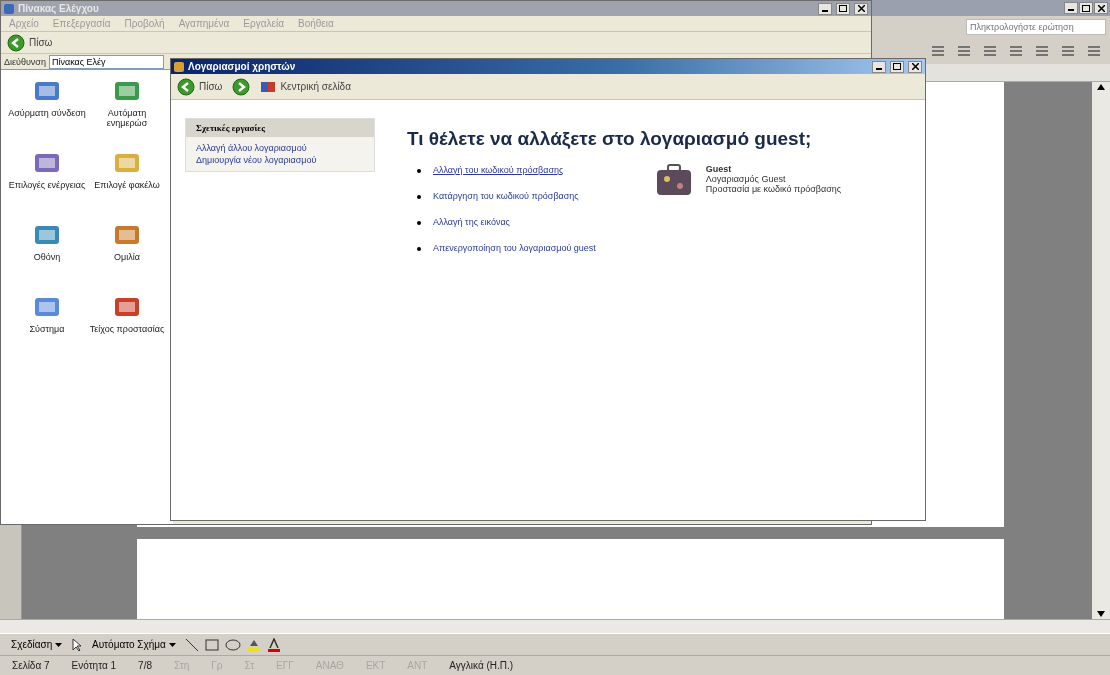 The height and width of the screenshot is (675, 1110). What do you see at coordinates (211, 644) in the screenshot?
I see `rectangle-icon` at bounding box center [211, 644].